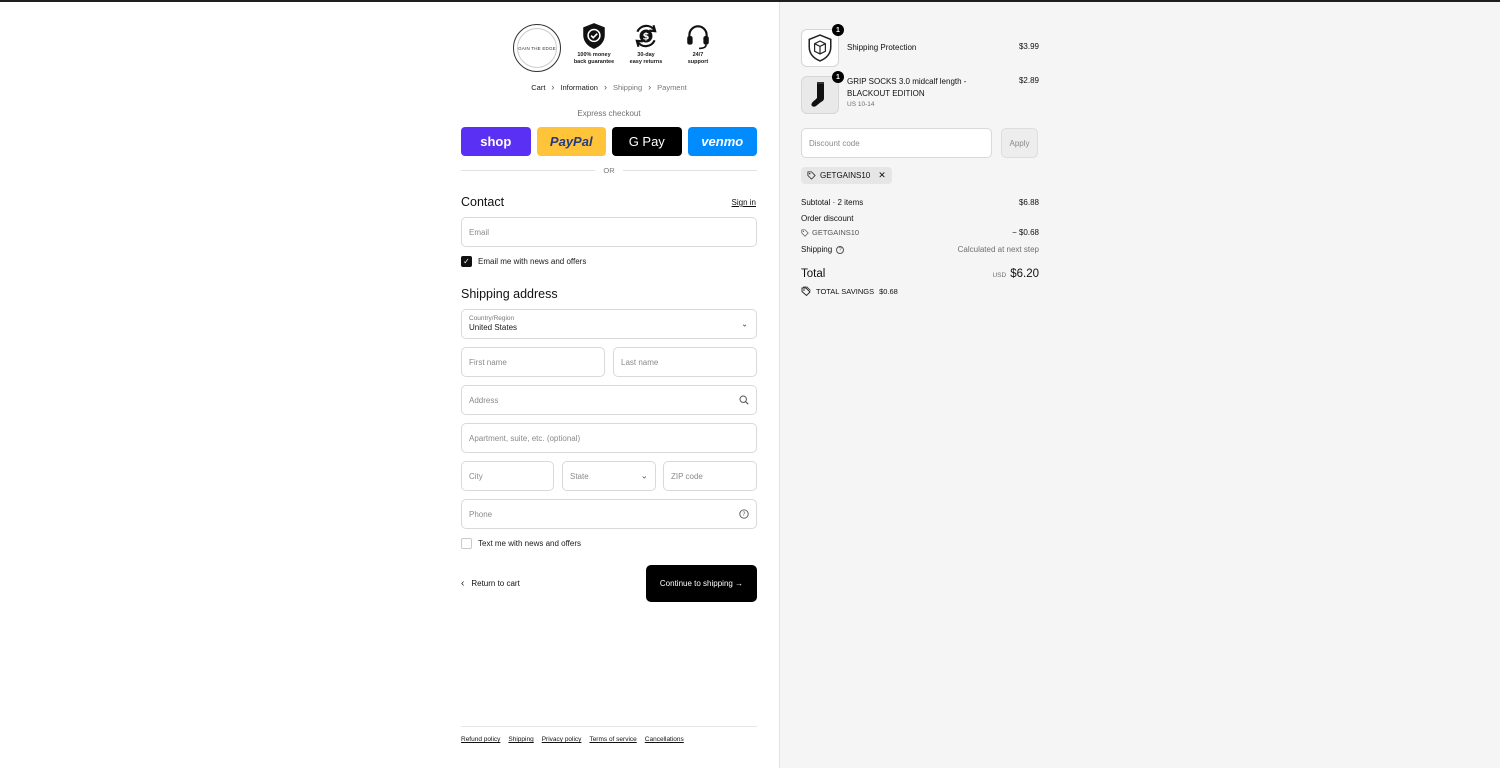 The height and width of the screenshot is (768, 1500). Describe the element at coordinates (744, 400) in the screenshot. I see `search-icon` at that location.